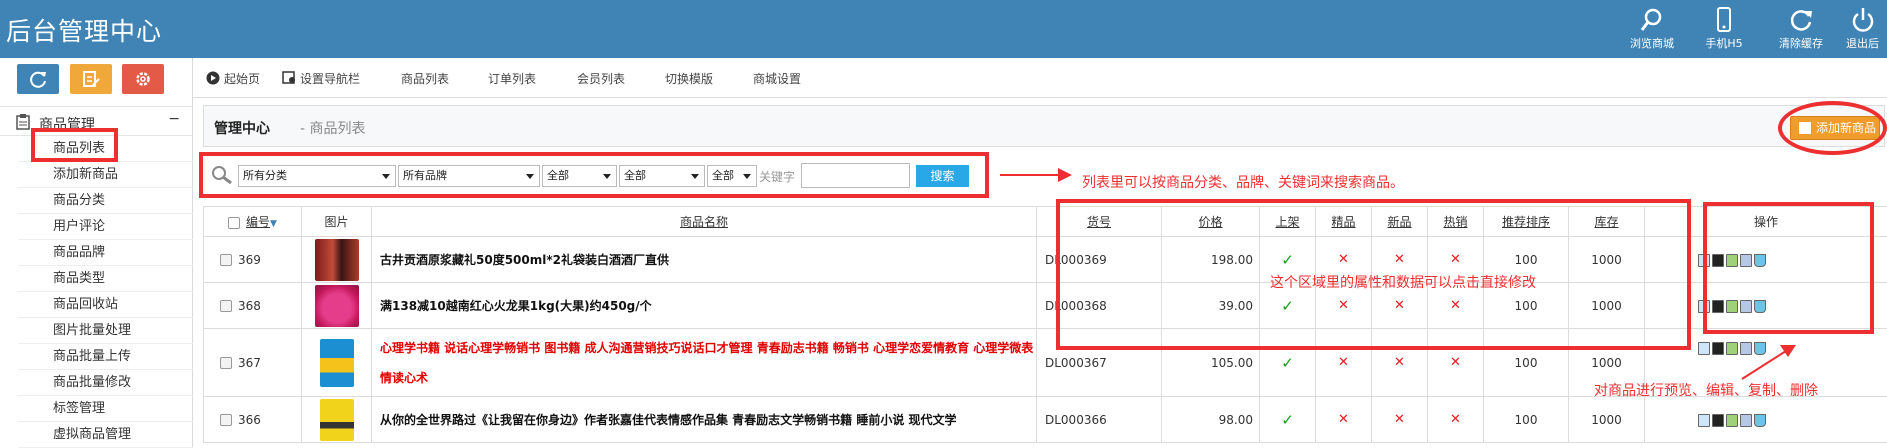 This screenshot has width=1887, height=448. I want to click on nav-goods-list: 商品列表, so click(425, 78).